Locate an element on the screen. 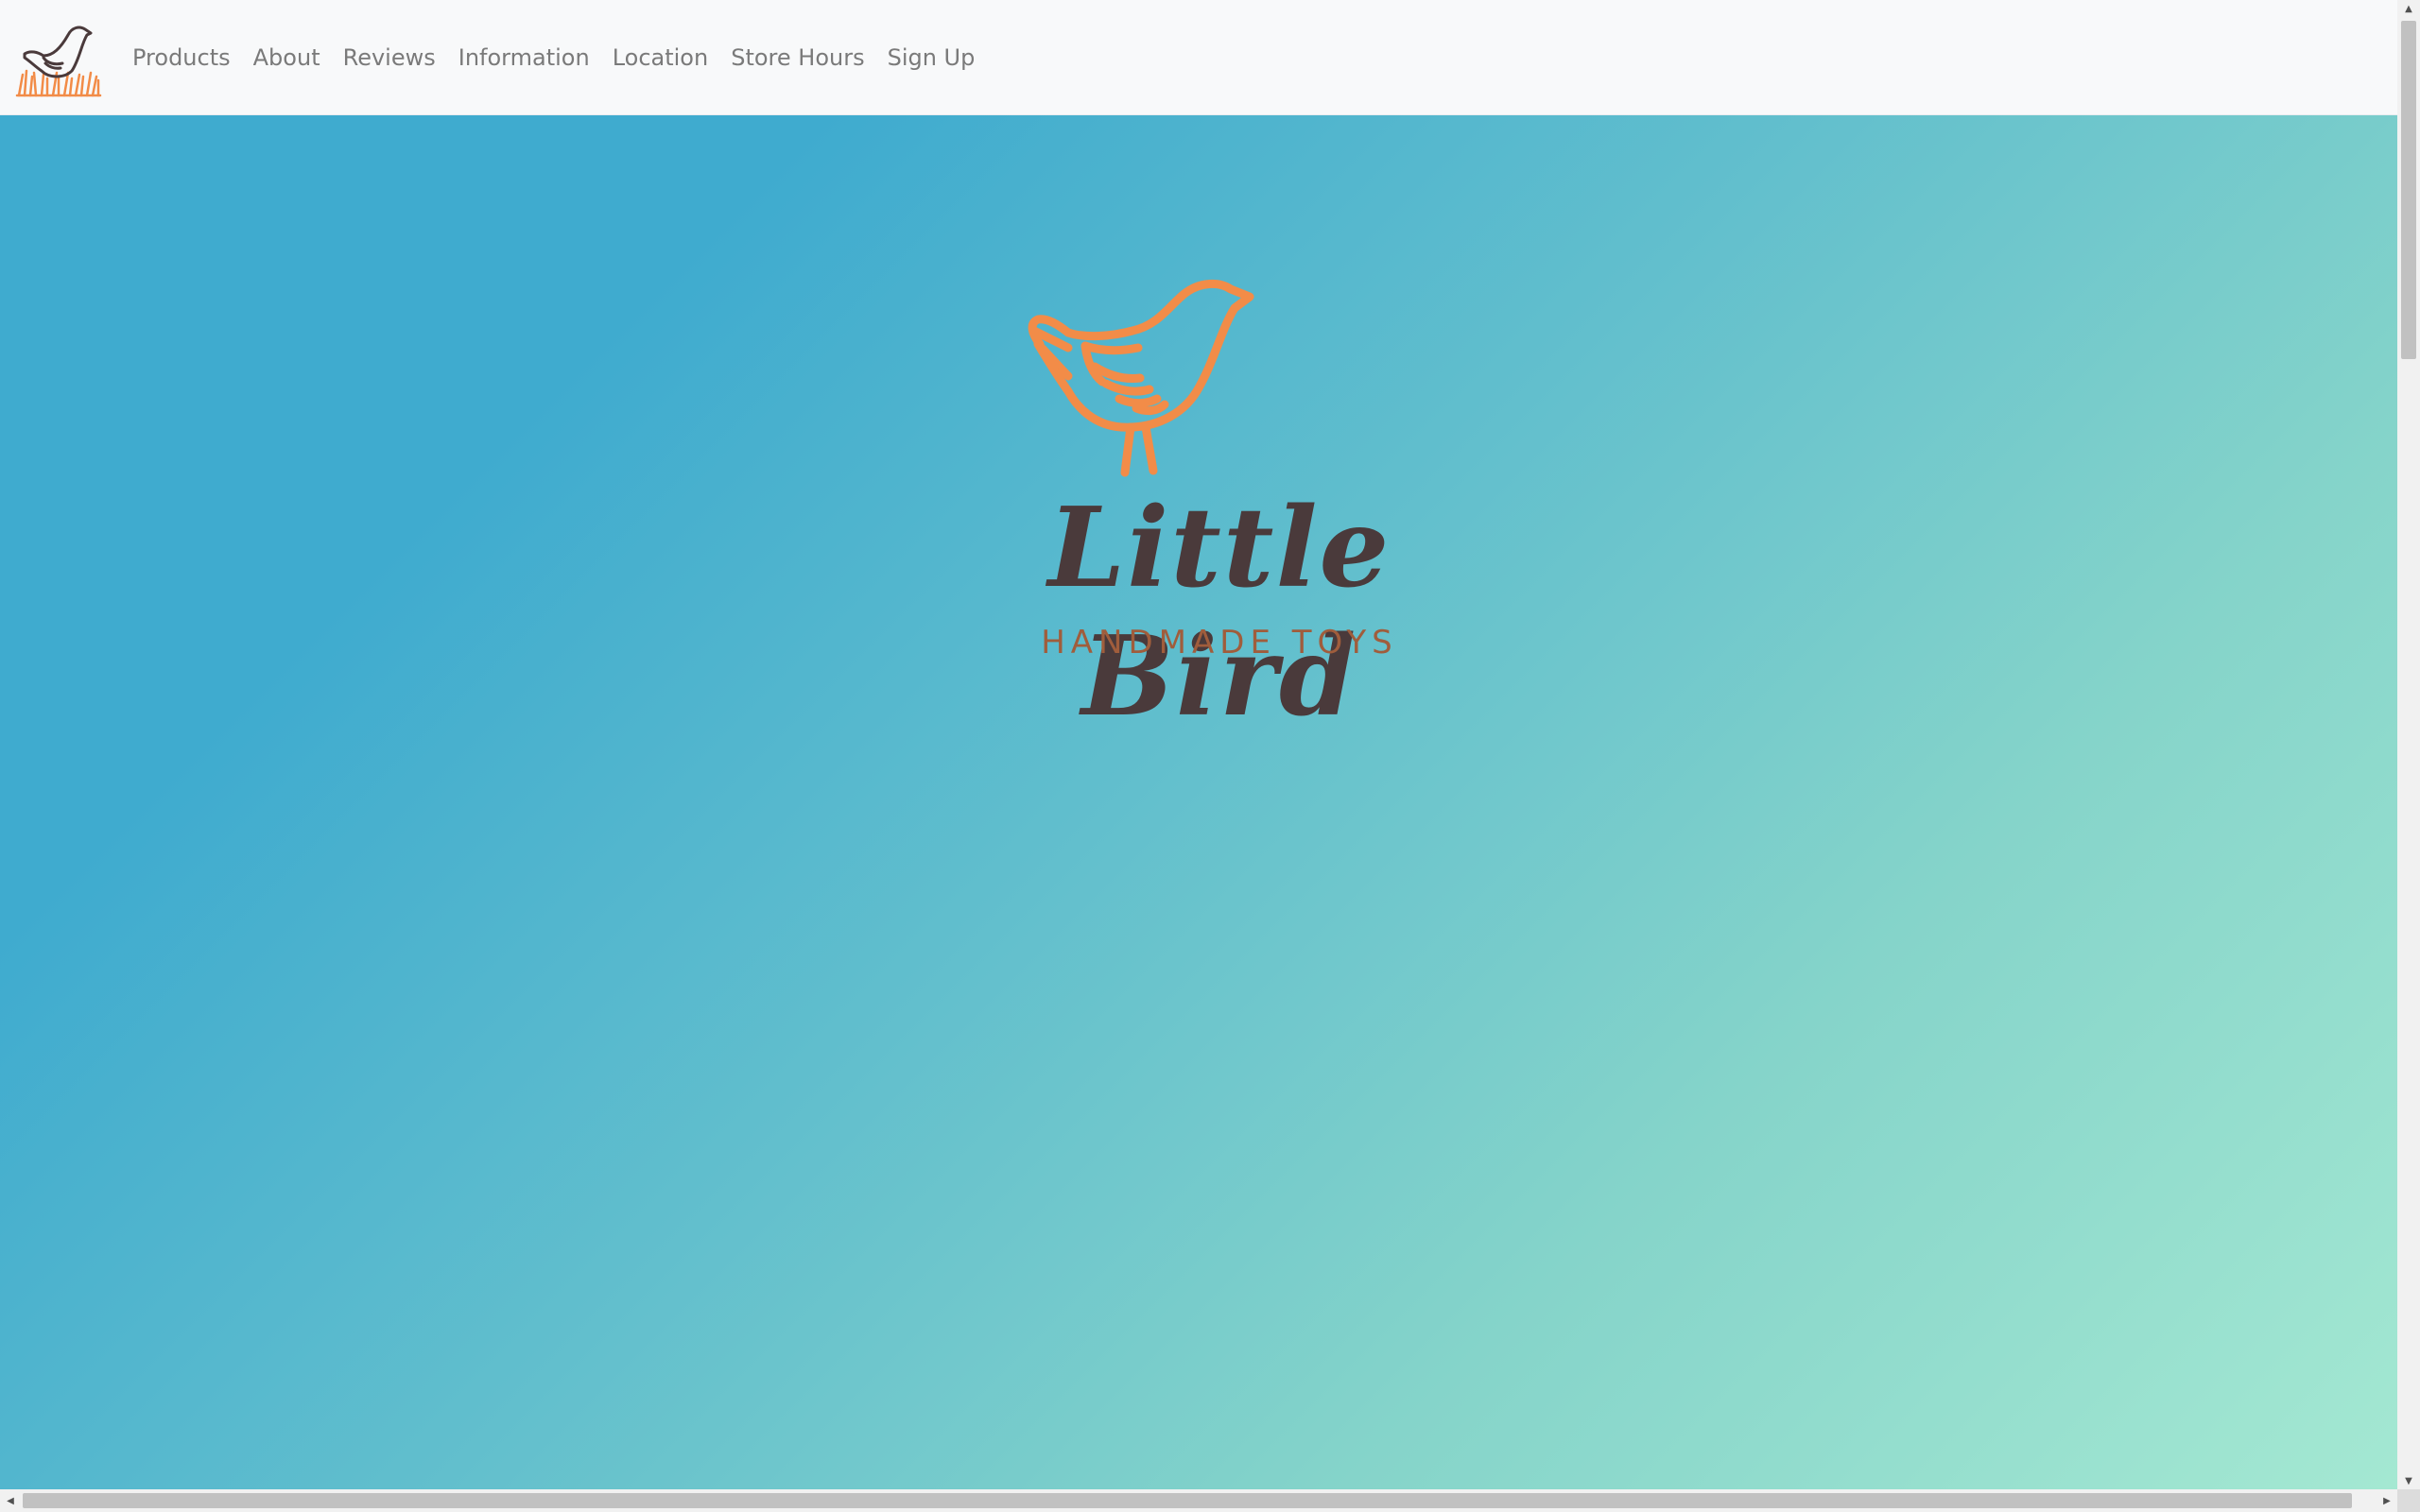  brand-logo-link is located at coordinates (58, 57).